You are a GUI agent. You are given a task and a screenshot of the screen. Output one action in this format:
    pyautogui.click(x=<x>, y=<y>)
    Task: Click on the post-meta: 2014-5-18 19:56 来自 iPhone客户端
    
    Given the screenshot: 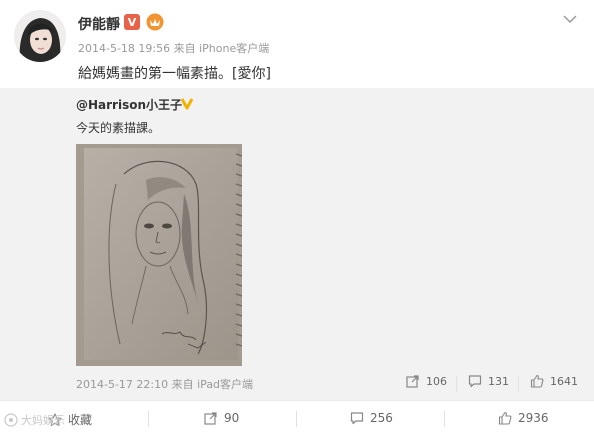 What is the action you would take?
    pyautogui.click(x=173, y=48)
    